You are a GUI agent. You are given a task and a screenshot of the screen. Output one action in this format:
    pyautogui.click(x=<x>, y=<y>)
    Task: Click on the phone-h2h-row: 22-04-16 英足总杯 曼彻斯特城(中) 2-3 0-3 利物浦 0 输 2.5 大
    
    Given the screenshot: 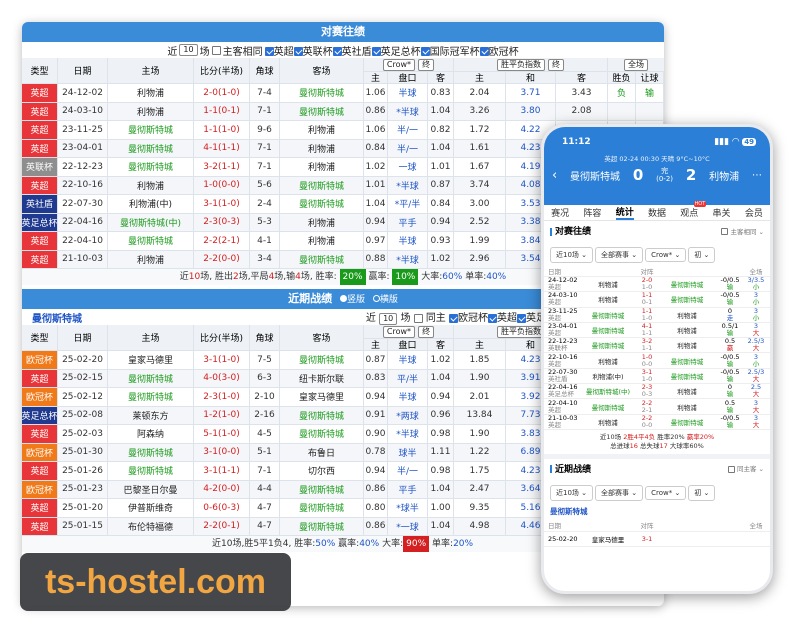 What is the action you would take?
    pyautogui.click(x=657, y=392)
    